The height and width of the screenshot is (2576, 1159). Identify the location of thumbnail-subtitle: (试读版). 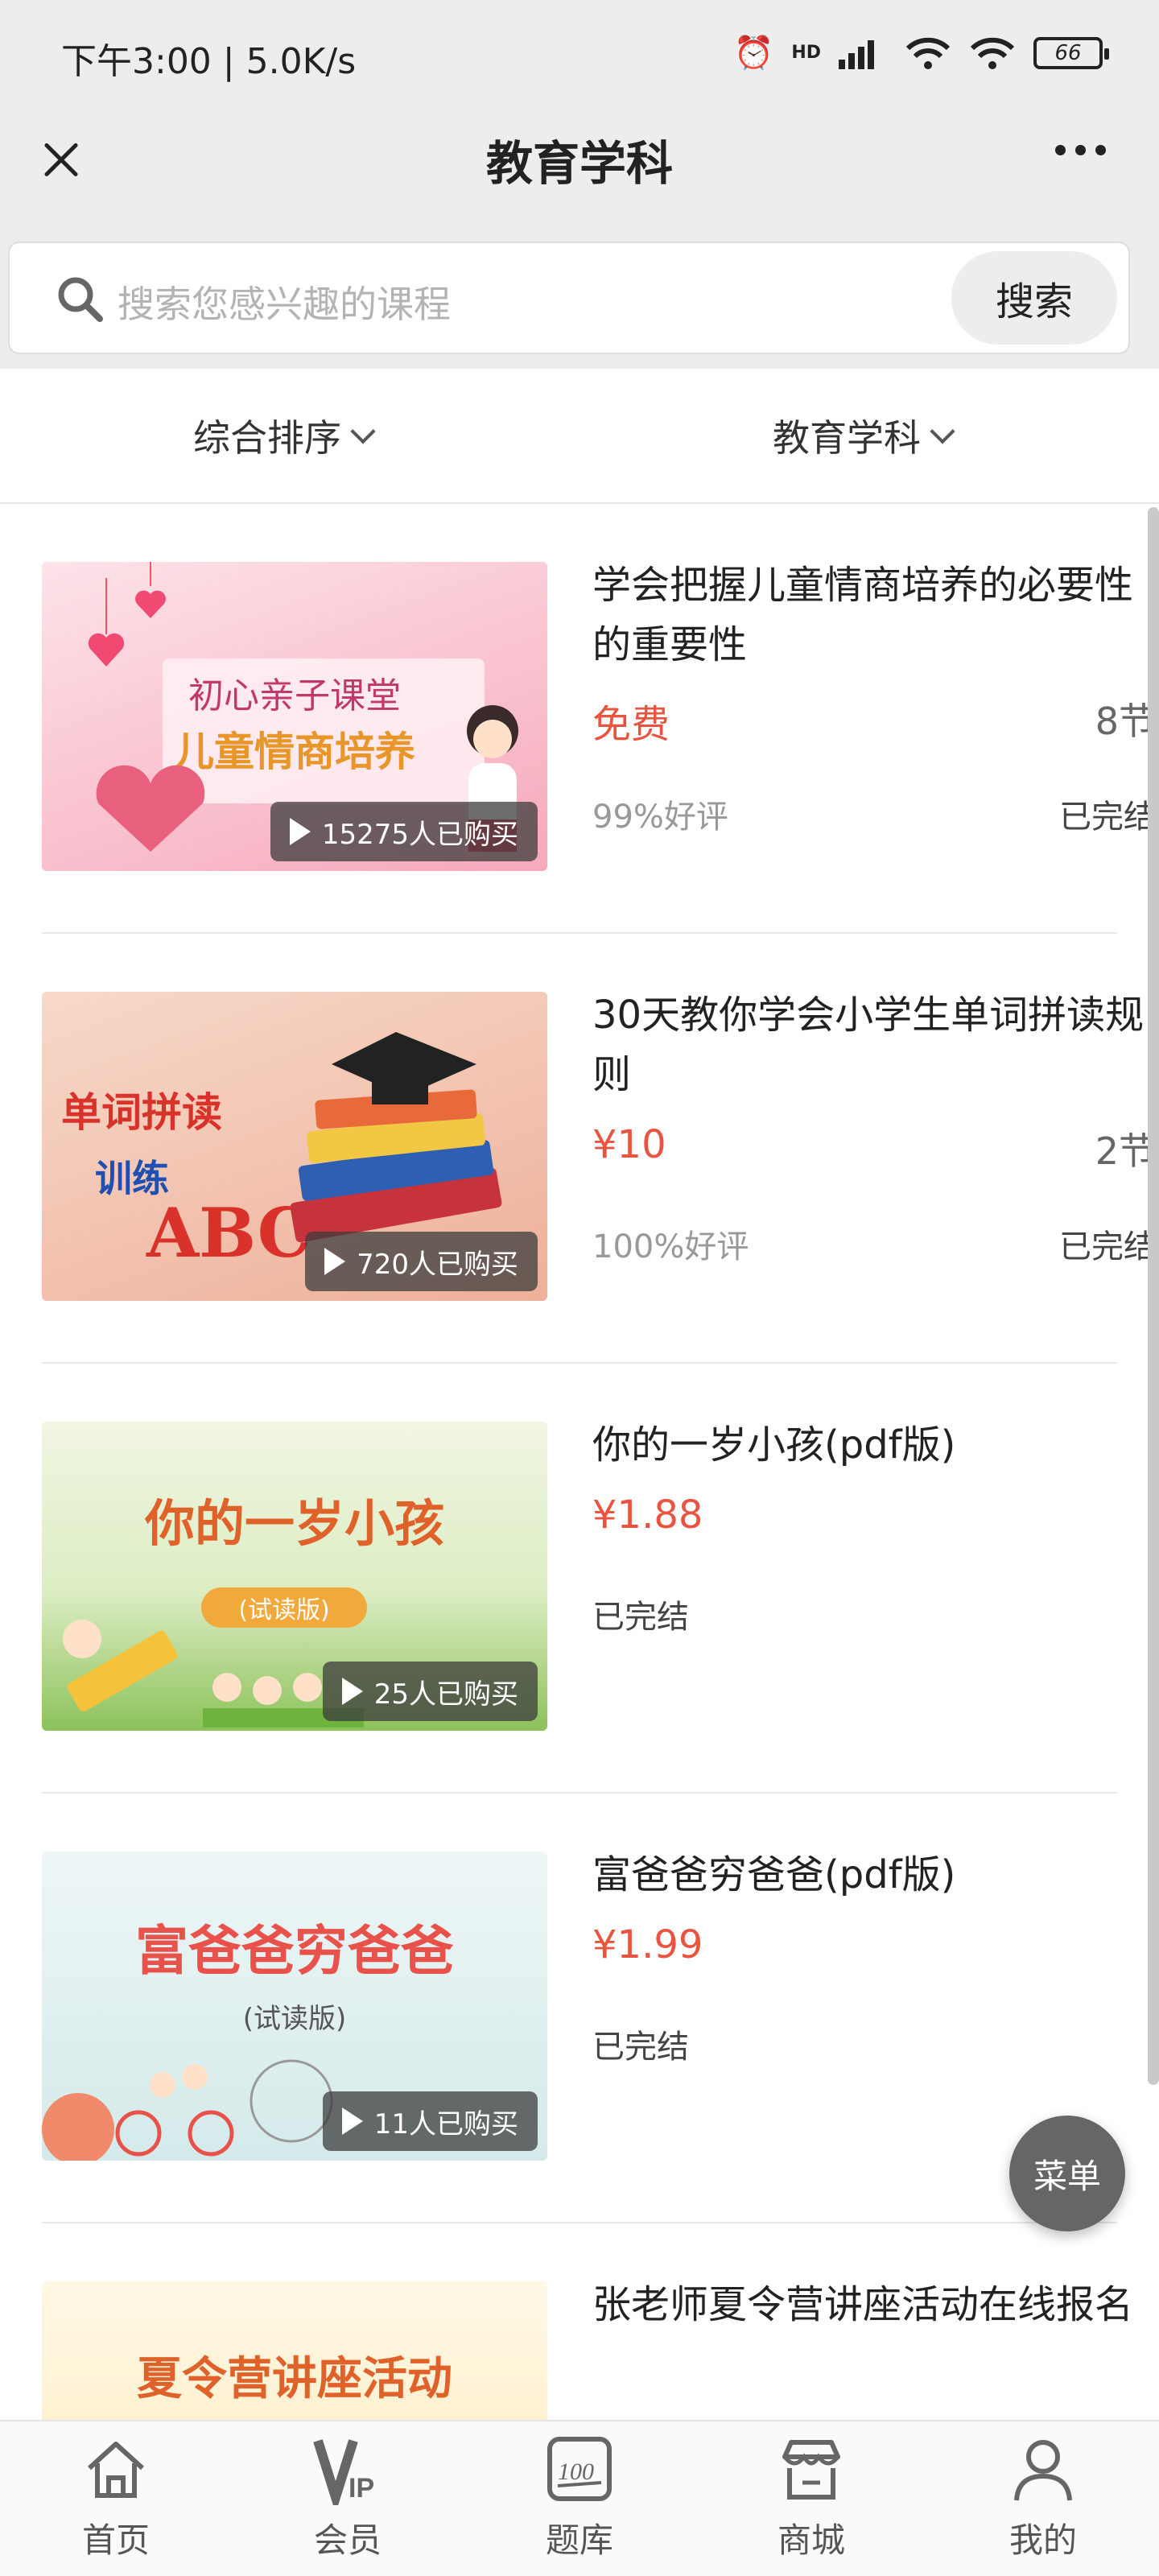
(294, 2019).